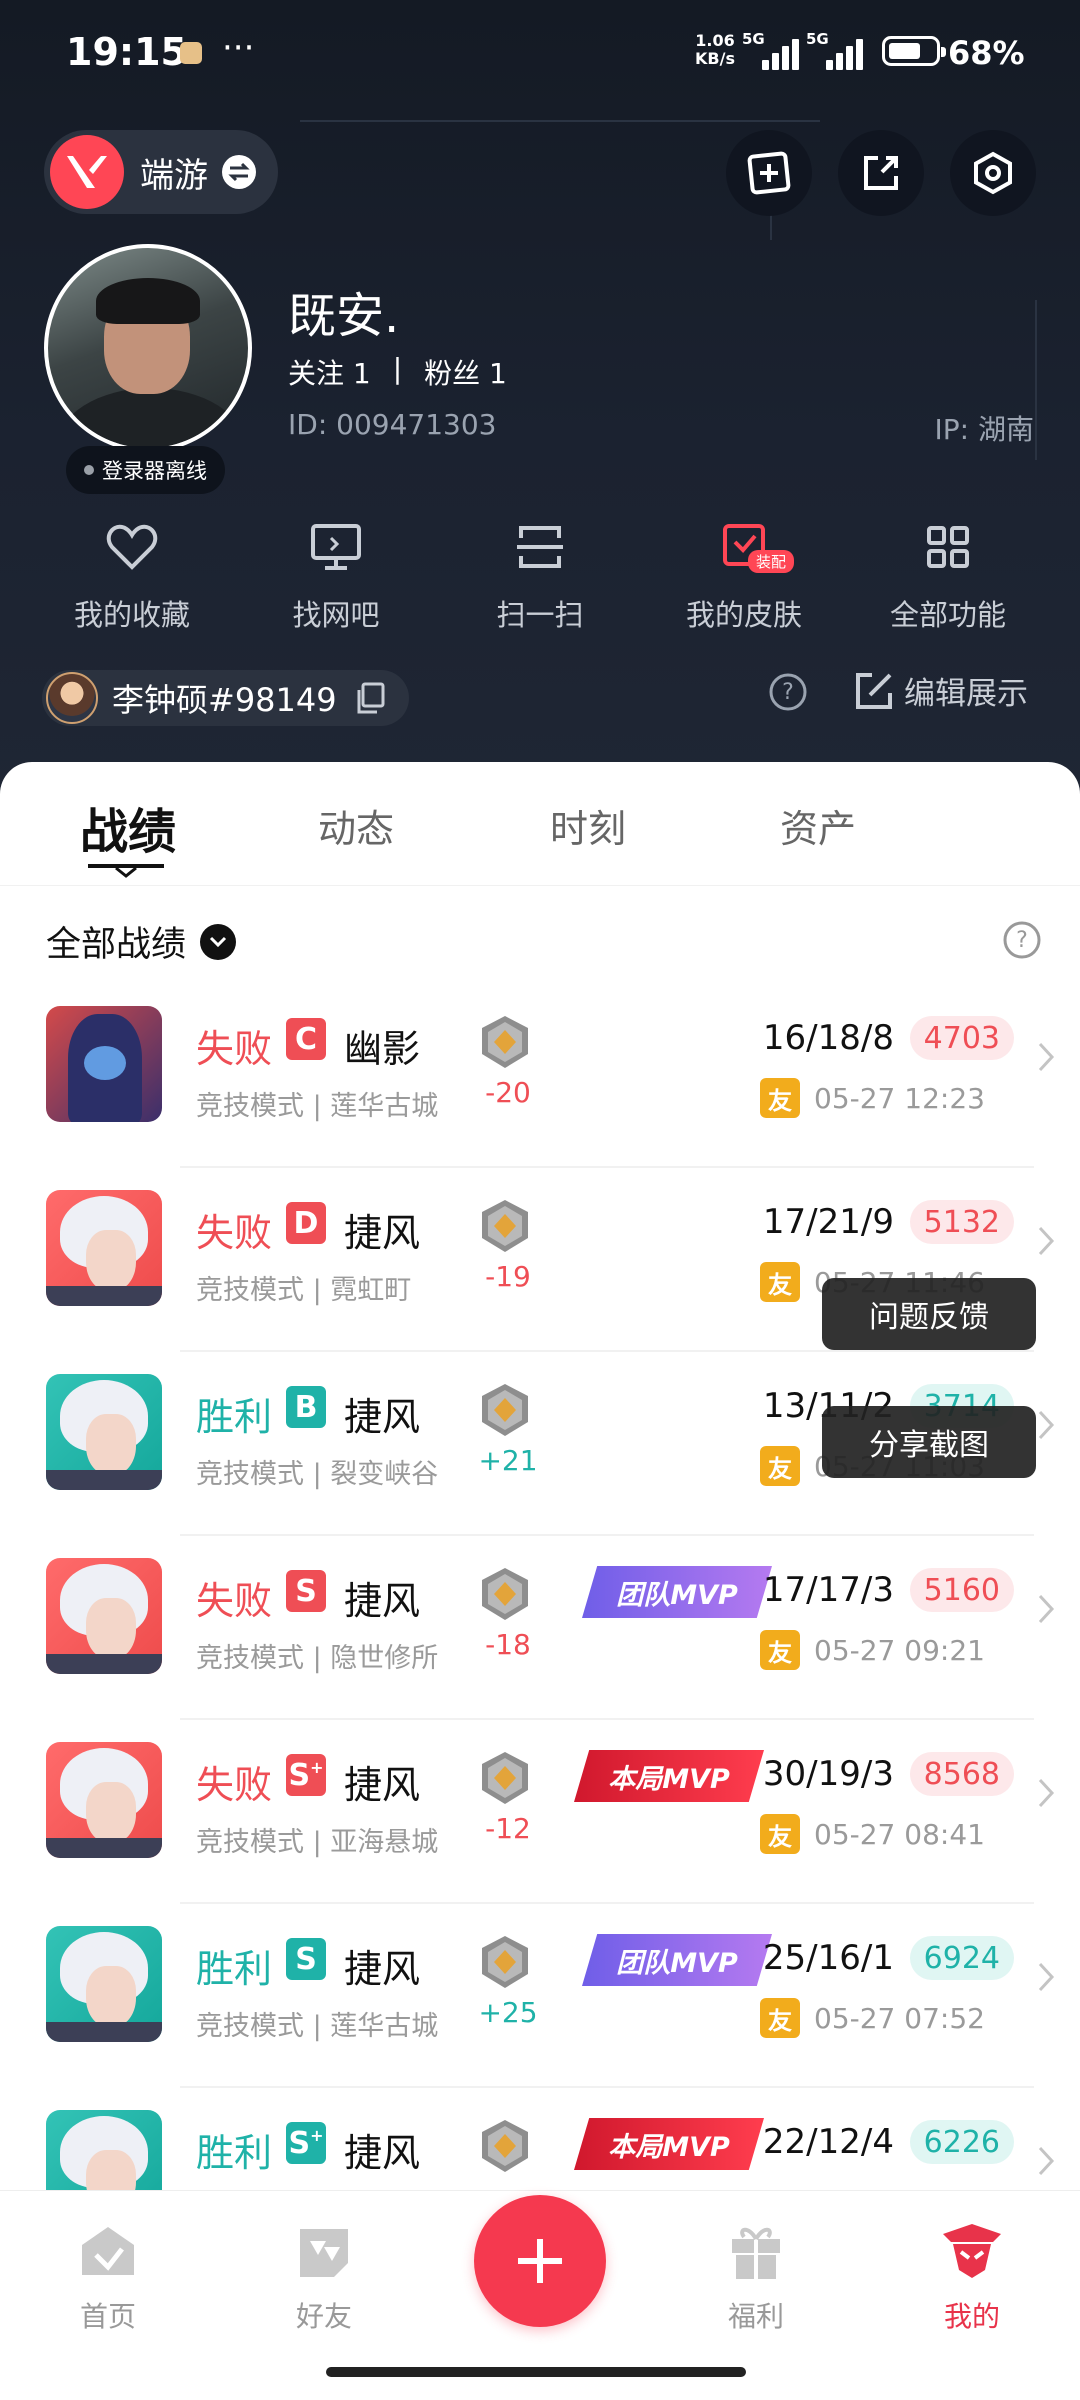 The width and height of the screenshot is (1080, 2400). What do you see at coordinates (508, 1092) in the screenshot?
I see `rank-rating-change: -20` at bounding box center [508, 1092].